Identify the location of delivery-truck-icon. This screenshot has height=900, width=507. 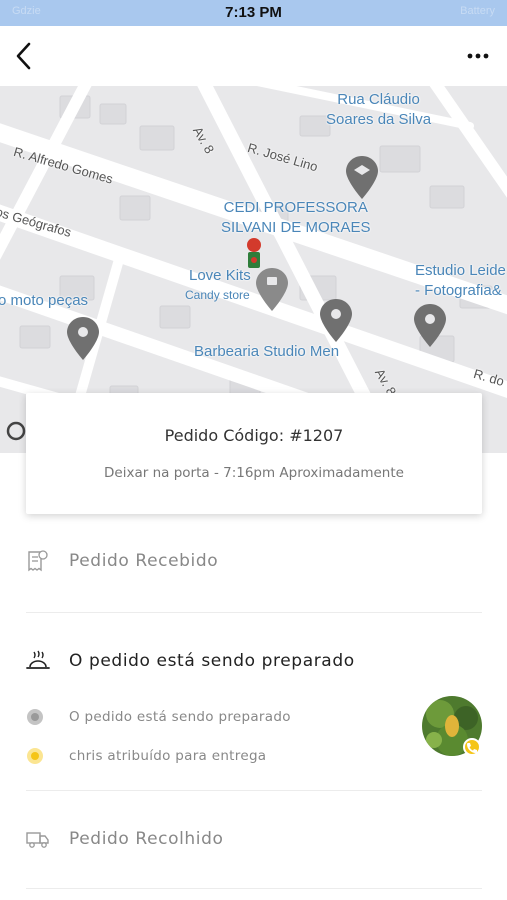
(37, 840).